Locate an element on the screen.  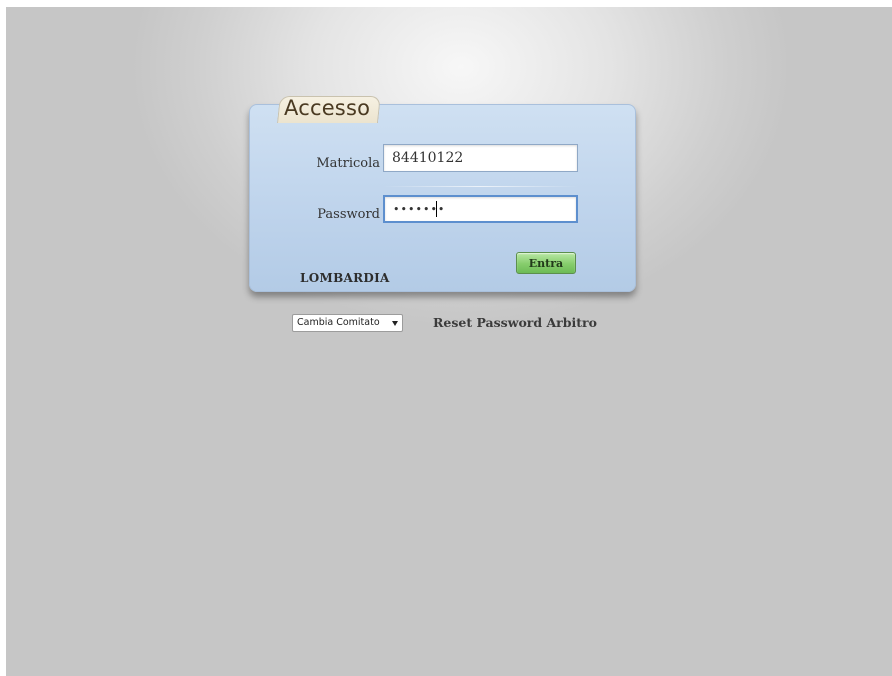
entra-button: Entra is located at coordinates (546, 263).